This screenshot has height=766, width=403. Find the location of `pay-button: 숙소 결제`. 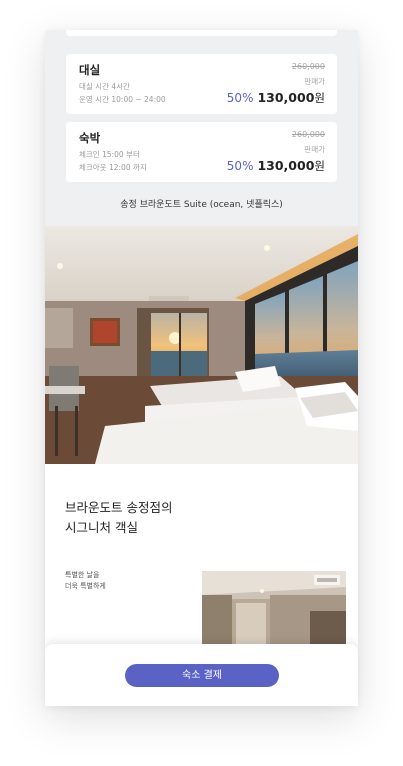

pay-button: 숙소 결제 is located at coordinates (202, 675).